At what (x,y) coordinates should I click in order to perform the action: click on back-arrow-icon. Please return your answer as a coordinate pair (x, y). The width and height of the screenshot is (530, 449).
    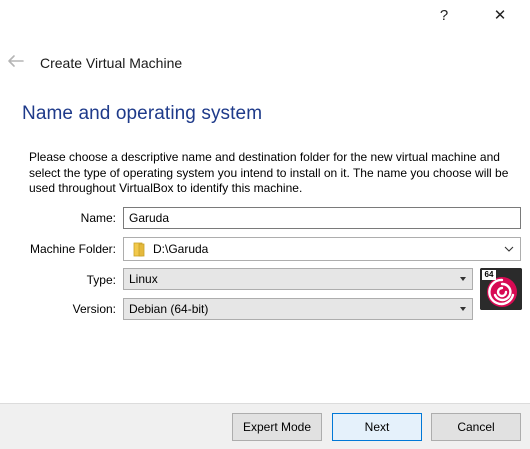
    Looking at the image, I should click on (15, 61).